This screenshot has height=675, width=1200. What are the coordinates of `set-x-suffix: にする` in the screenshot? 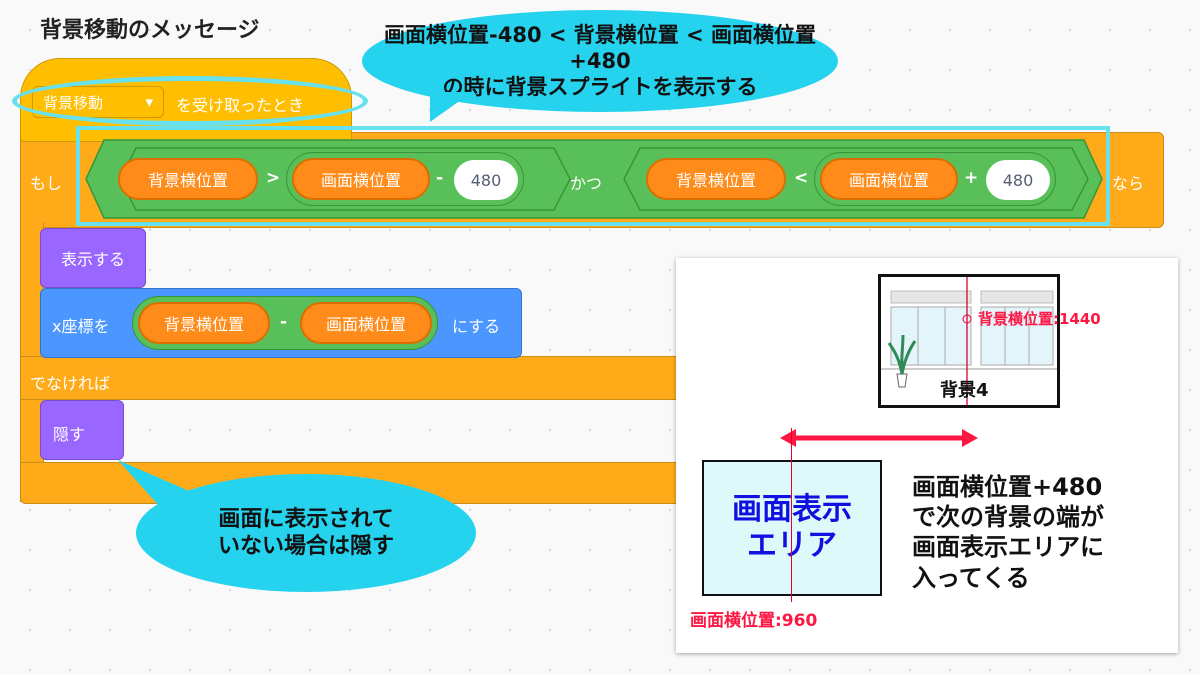 It's located at (476, 326).